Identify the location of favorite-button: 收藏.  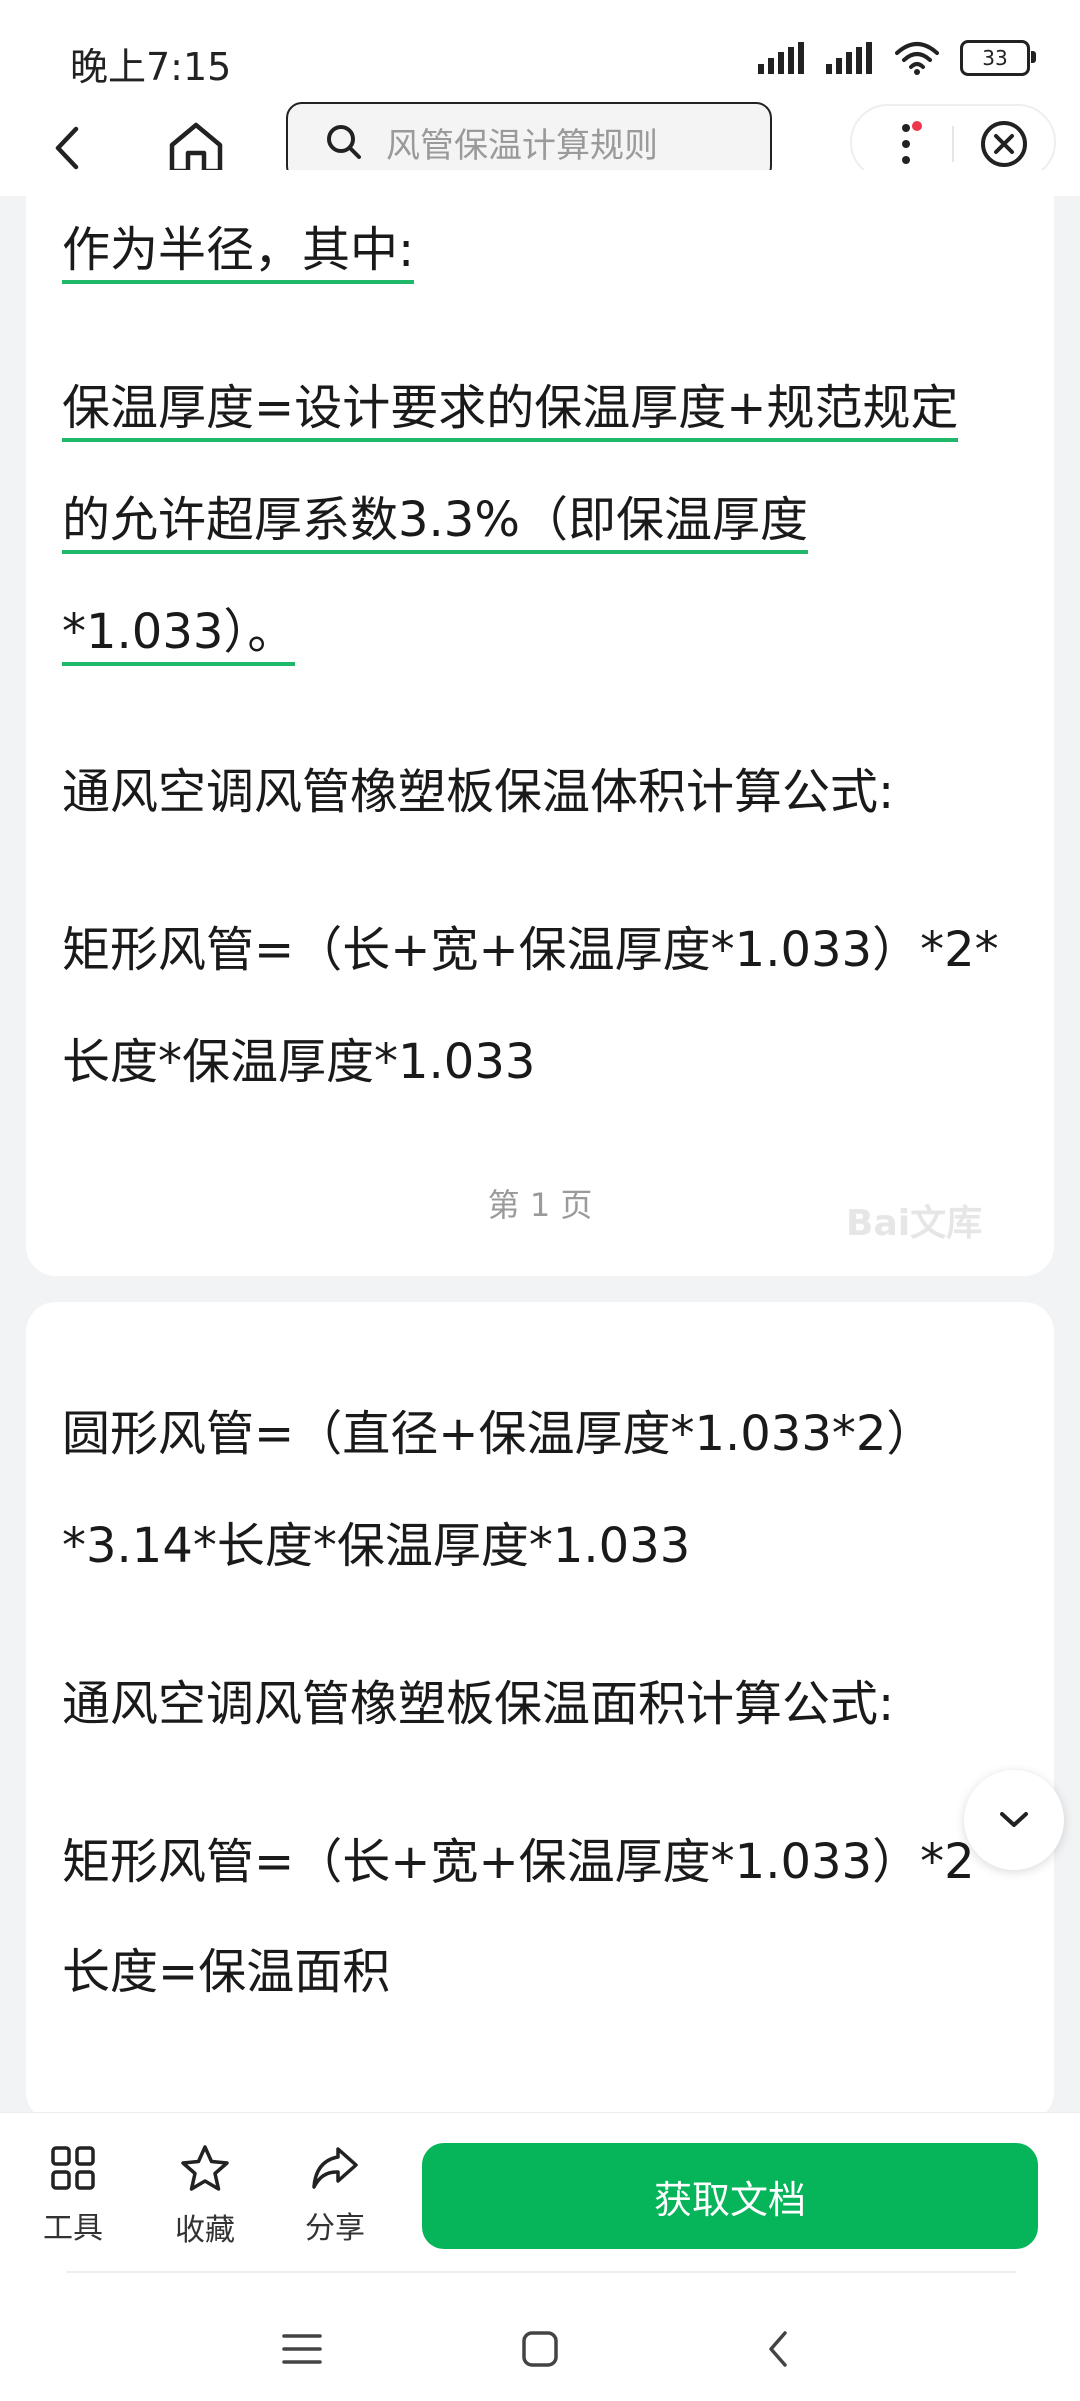
(205, 2196).